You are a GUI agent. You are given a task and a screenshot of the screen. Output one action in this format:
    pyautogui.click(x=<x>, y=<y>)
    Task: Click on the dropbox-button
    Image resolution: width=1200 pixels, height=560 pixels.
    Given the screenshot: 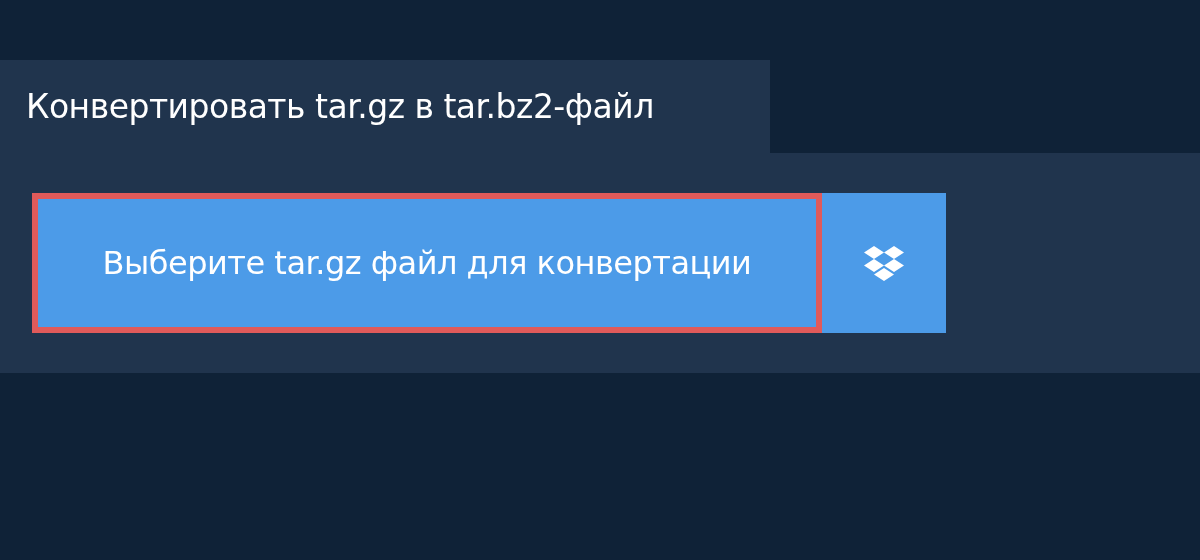 What is the action you would take?
    pyautogui.click(x=884, y=263)
    